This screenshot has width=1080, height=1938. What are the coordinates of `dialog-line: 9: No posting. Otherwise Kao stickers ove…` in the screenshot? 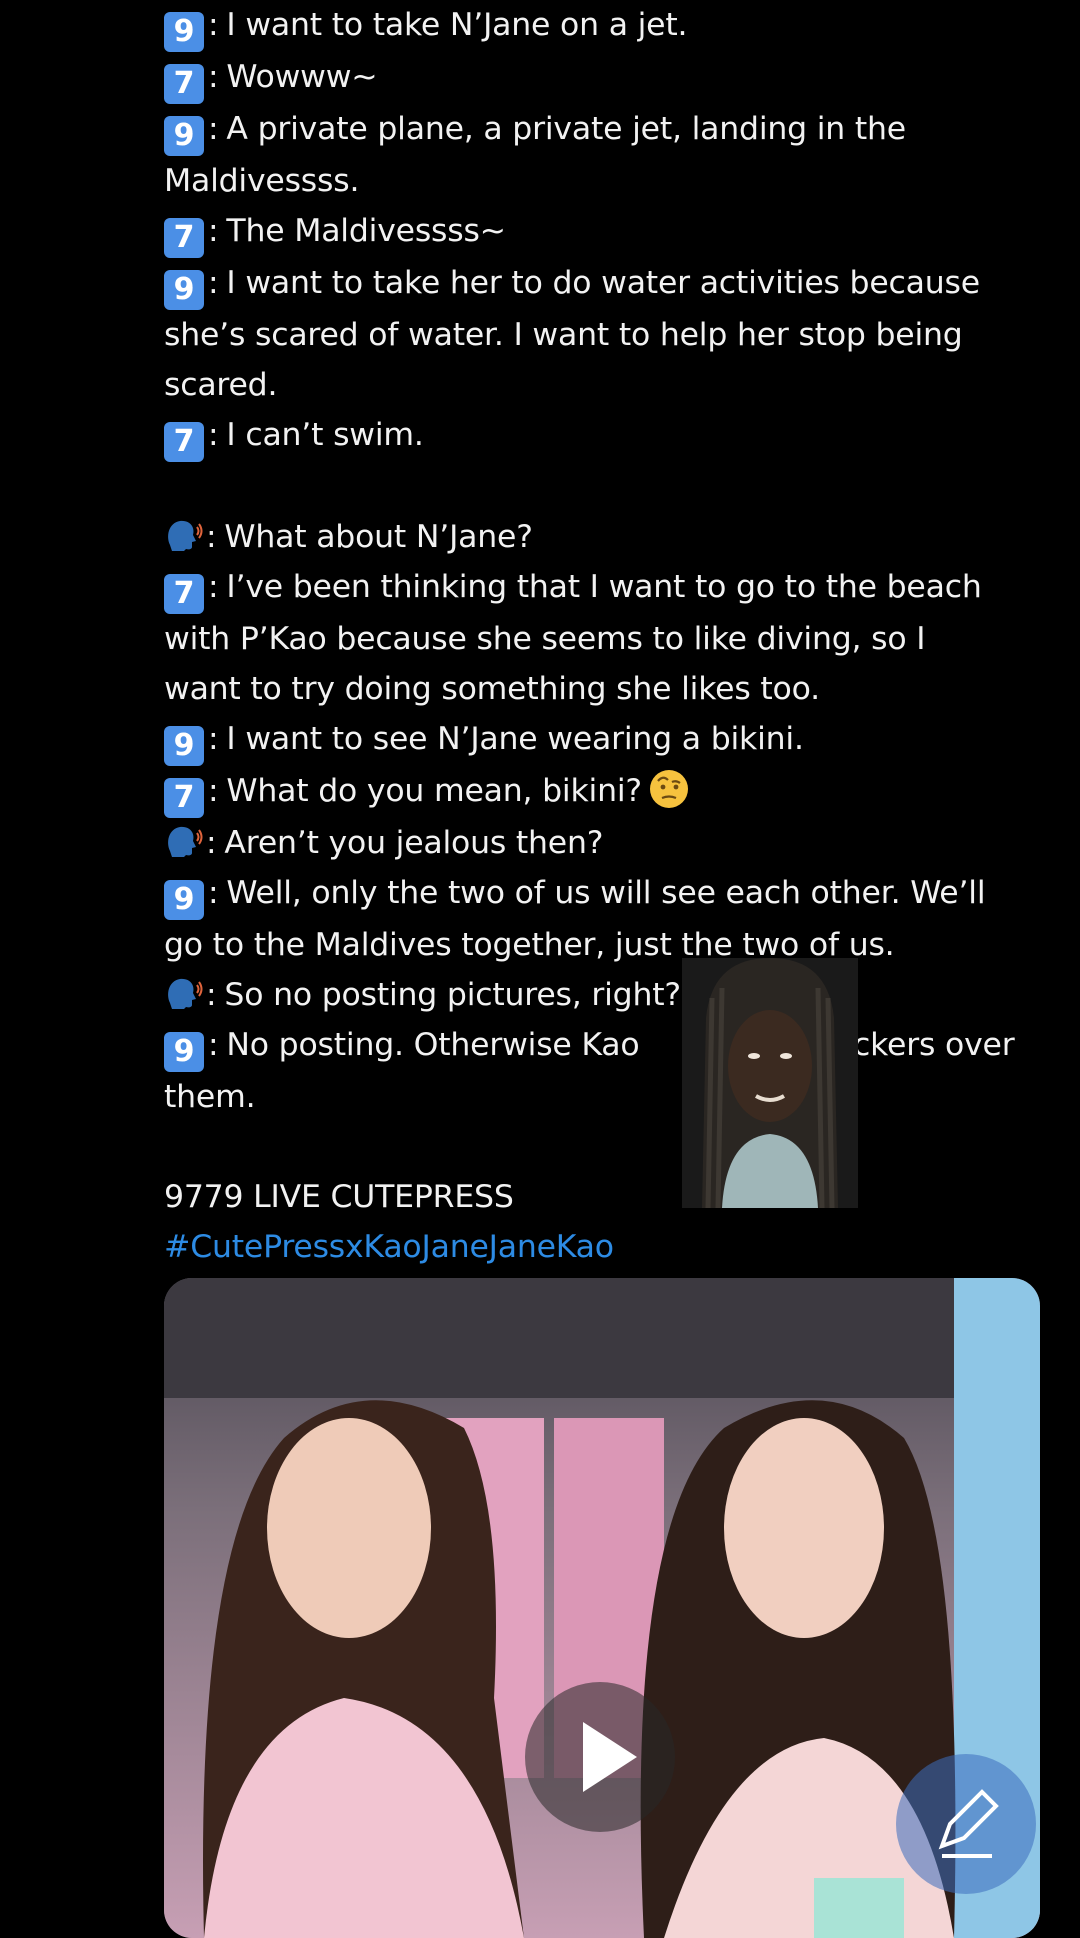 It's located at (604, 1046).